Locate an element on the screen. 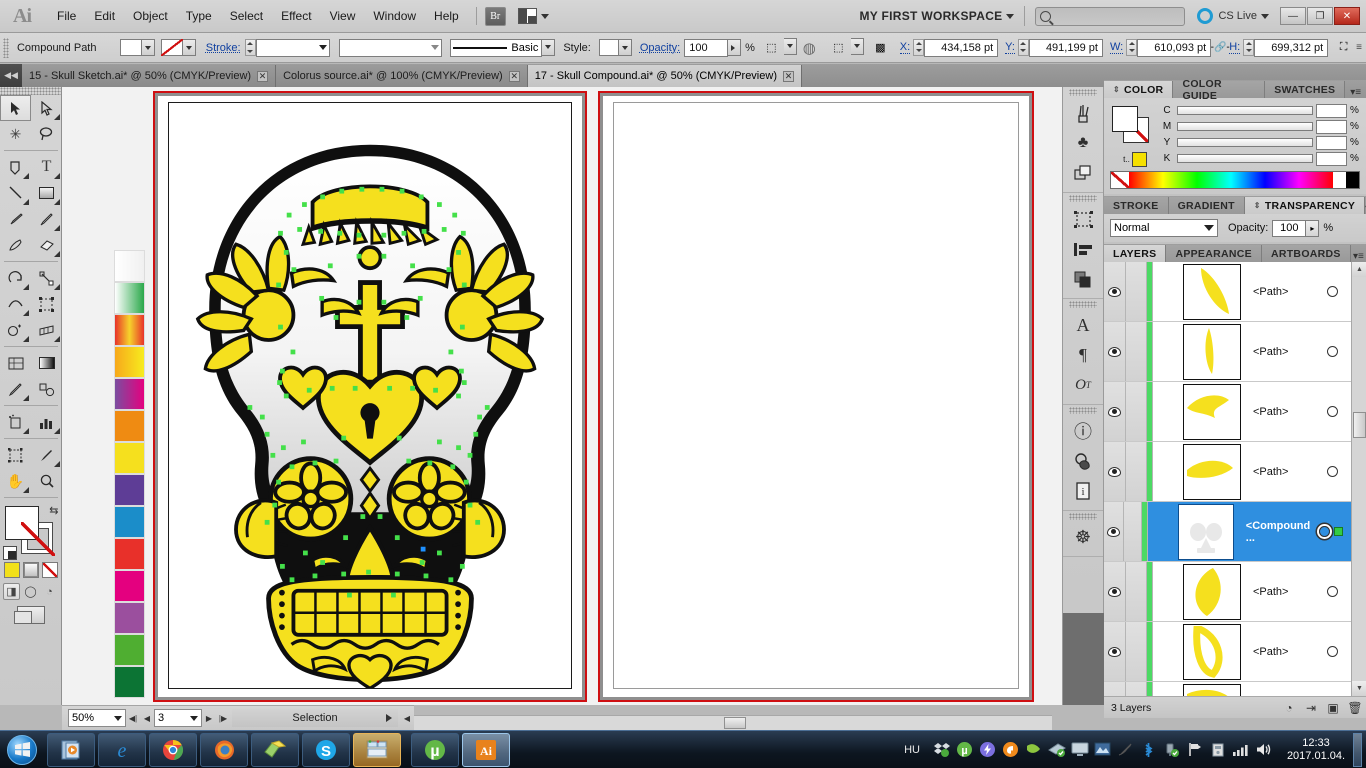  layers-scroll-down-icon: ▼ is located at coordinates (1359, 688).